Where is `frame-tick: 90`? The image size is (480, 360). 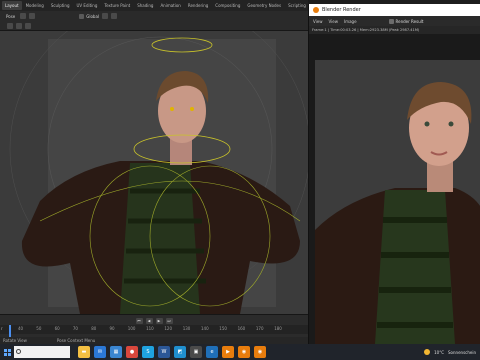 frame-tick: 90 is located at coordinates (112, 328).